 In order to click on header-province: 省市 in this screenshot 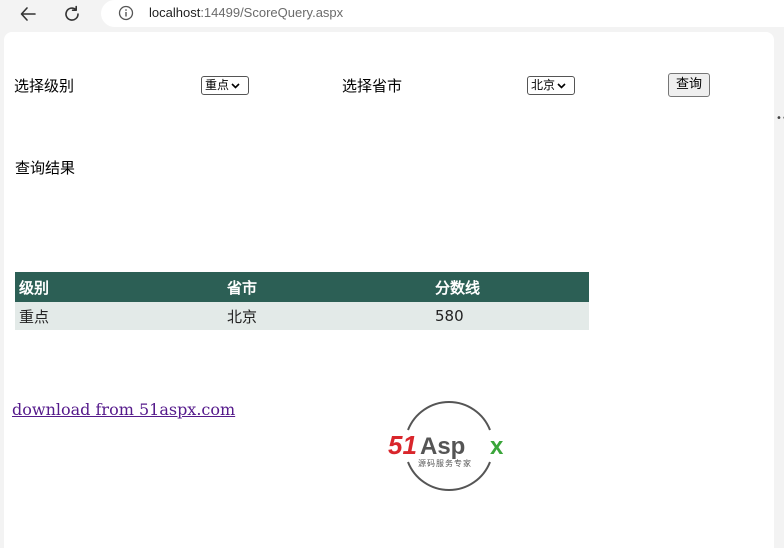, I will do `click(327, 287)`.